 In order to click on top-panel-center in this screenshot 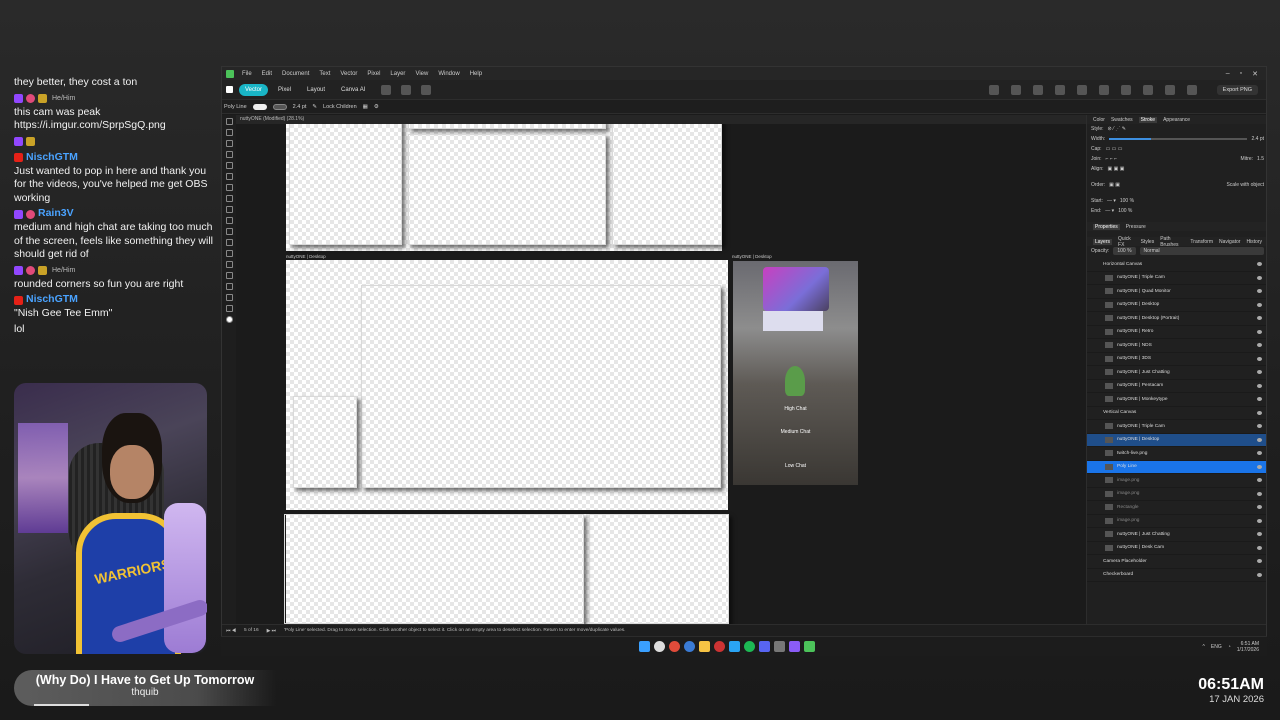, I will do `click(507, 189)`.